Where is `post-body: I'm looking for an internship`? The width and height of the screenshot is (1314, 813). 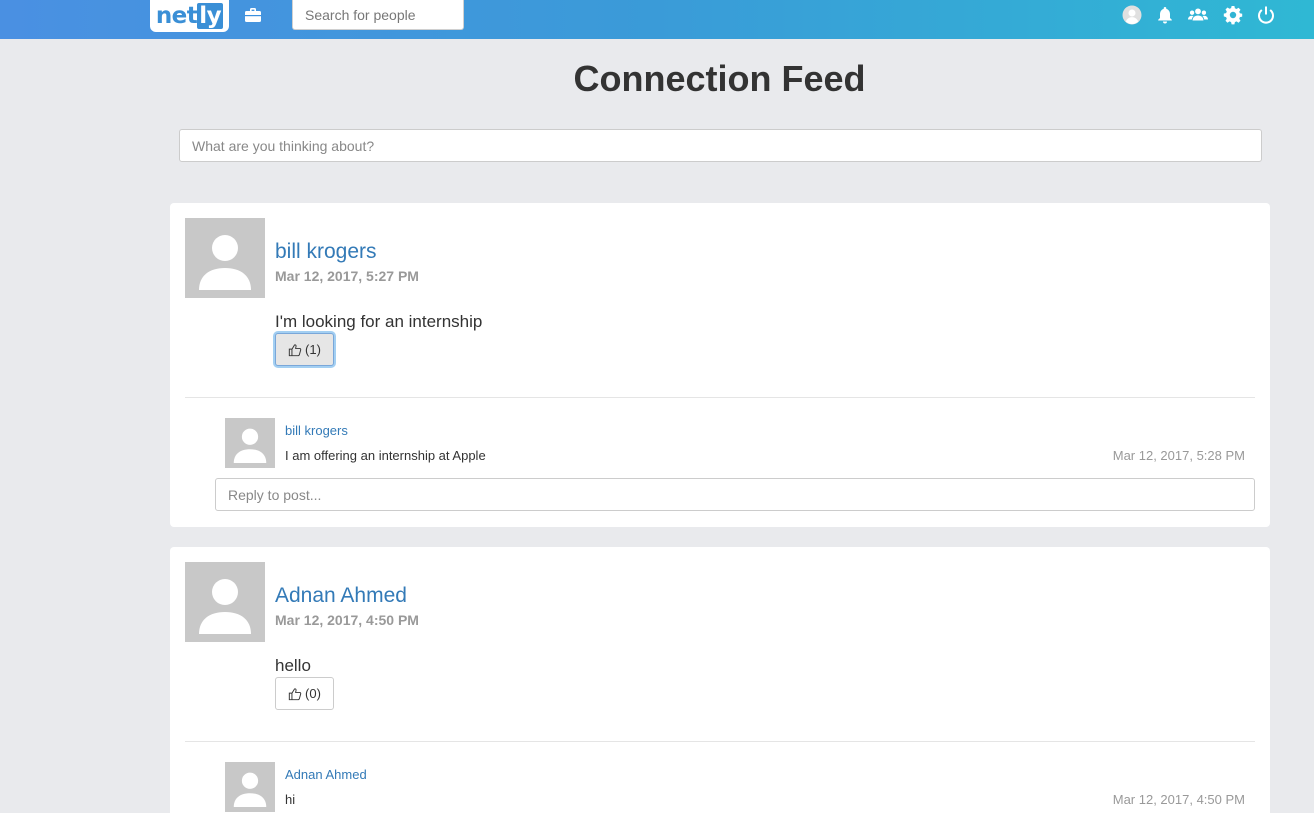
post-body: I'm looking for an internship is located at coordinates (379, 321).